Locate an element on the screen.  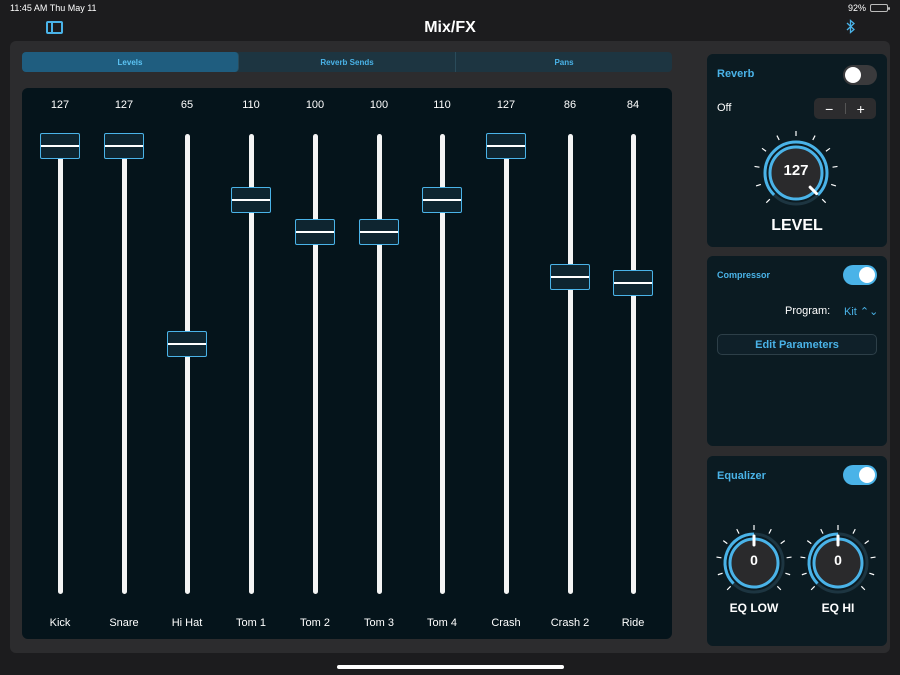
channel-tom-2: 100 Tom 2 is located at coordinates (315, 363).